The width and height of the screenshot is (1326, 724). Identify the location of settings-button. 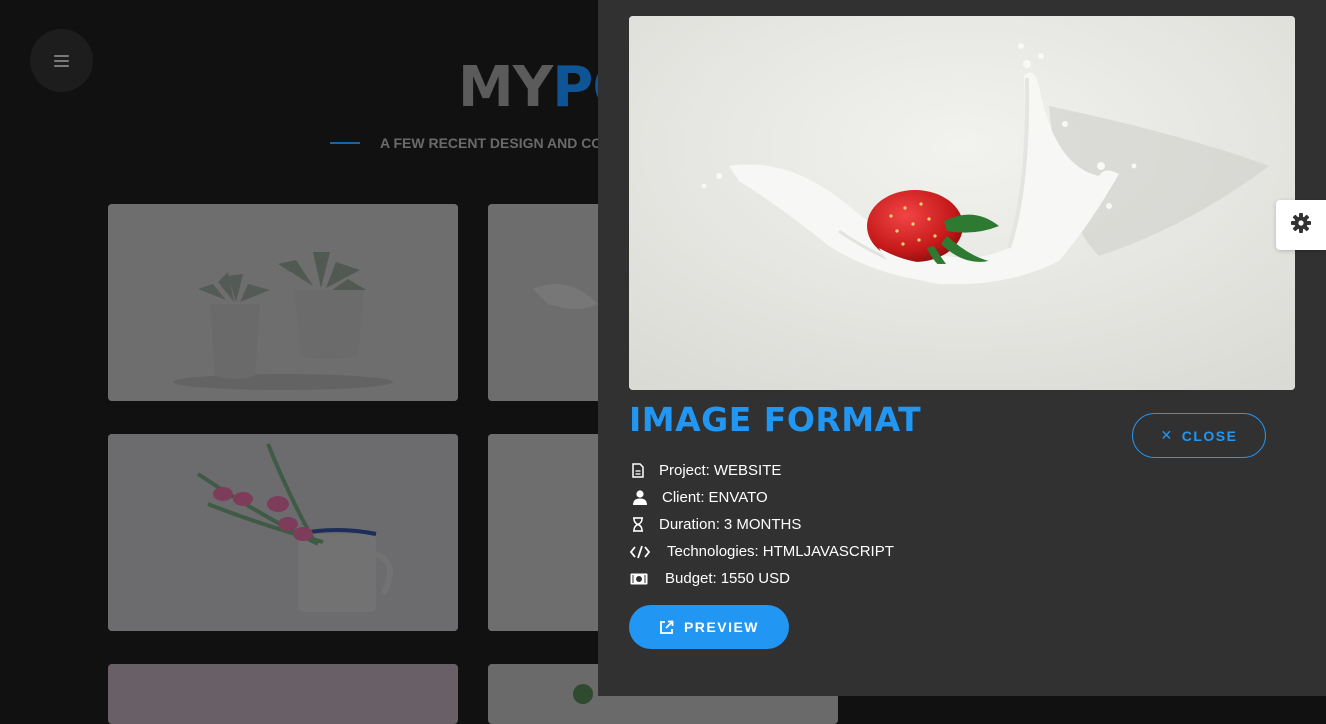
(1301, 225).